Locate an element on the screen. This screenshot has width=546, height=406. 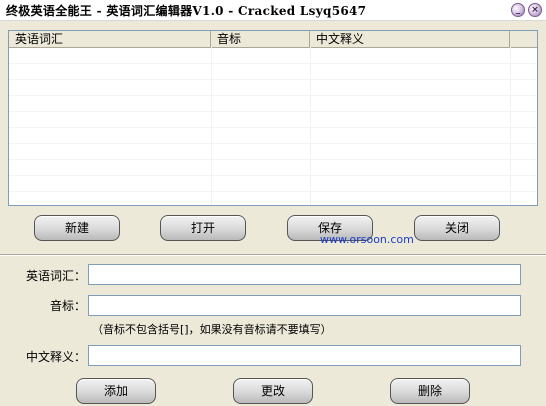
phonetic-label: 音标： is located at coordinates (67, 306).